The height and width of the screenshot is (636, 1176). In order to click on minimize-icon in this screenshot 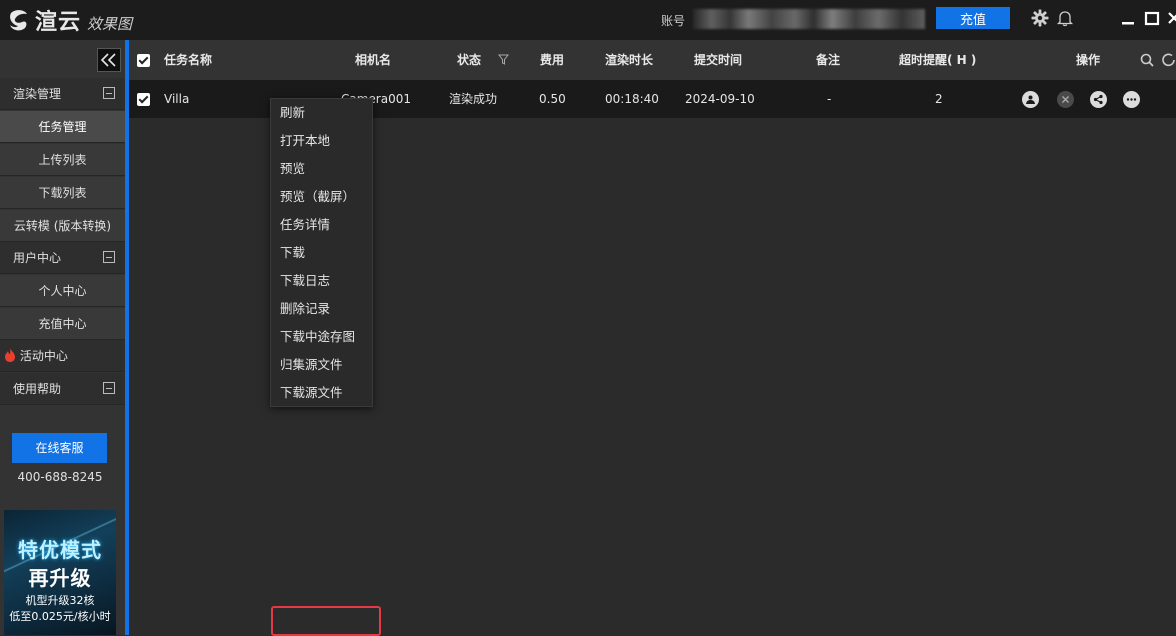, I will do `click(1128, 18)`.